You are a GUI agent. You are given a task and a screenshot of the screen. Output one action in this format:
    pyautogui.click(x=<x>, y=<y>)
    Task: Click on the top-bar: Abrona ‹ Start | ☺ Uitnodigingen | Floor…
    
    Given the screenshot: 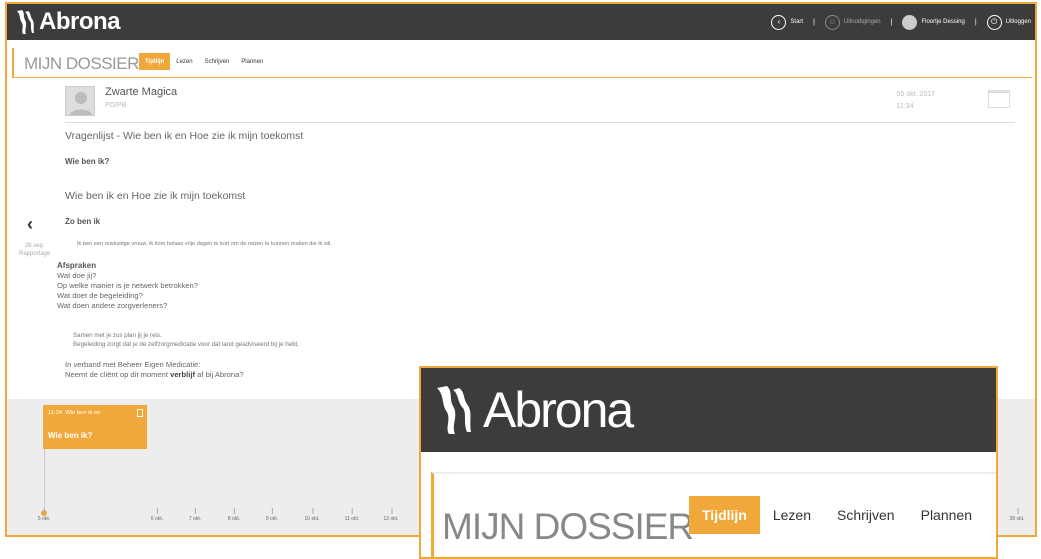 What is the action you would take?
    pyautogui.click(x=521, y=22)
    